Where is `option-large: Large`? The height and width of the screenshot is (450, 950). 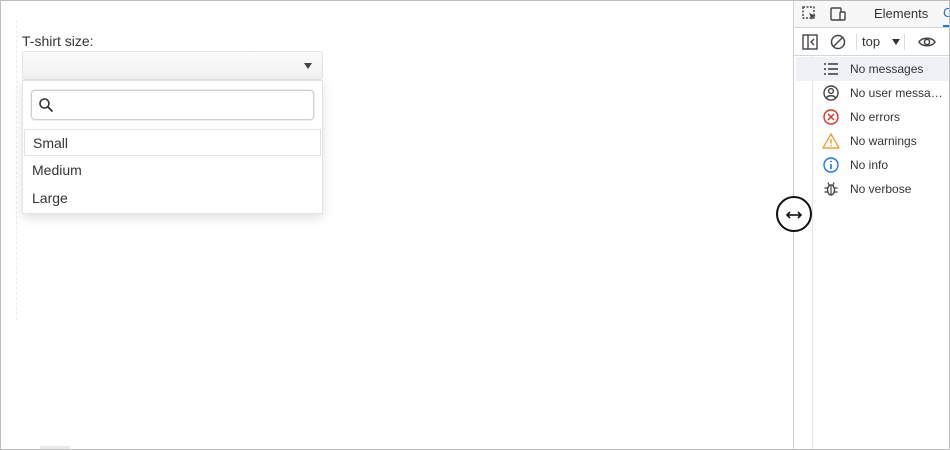 option-large: Large is located at coordinates (172, 198).